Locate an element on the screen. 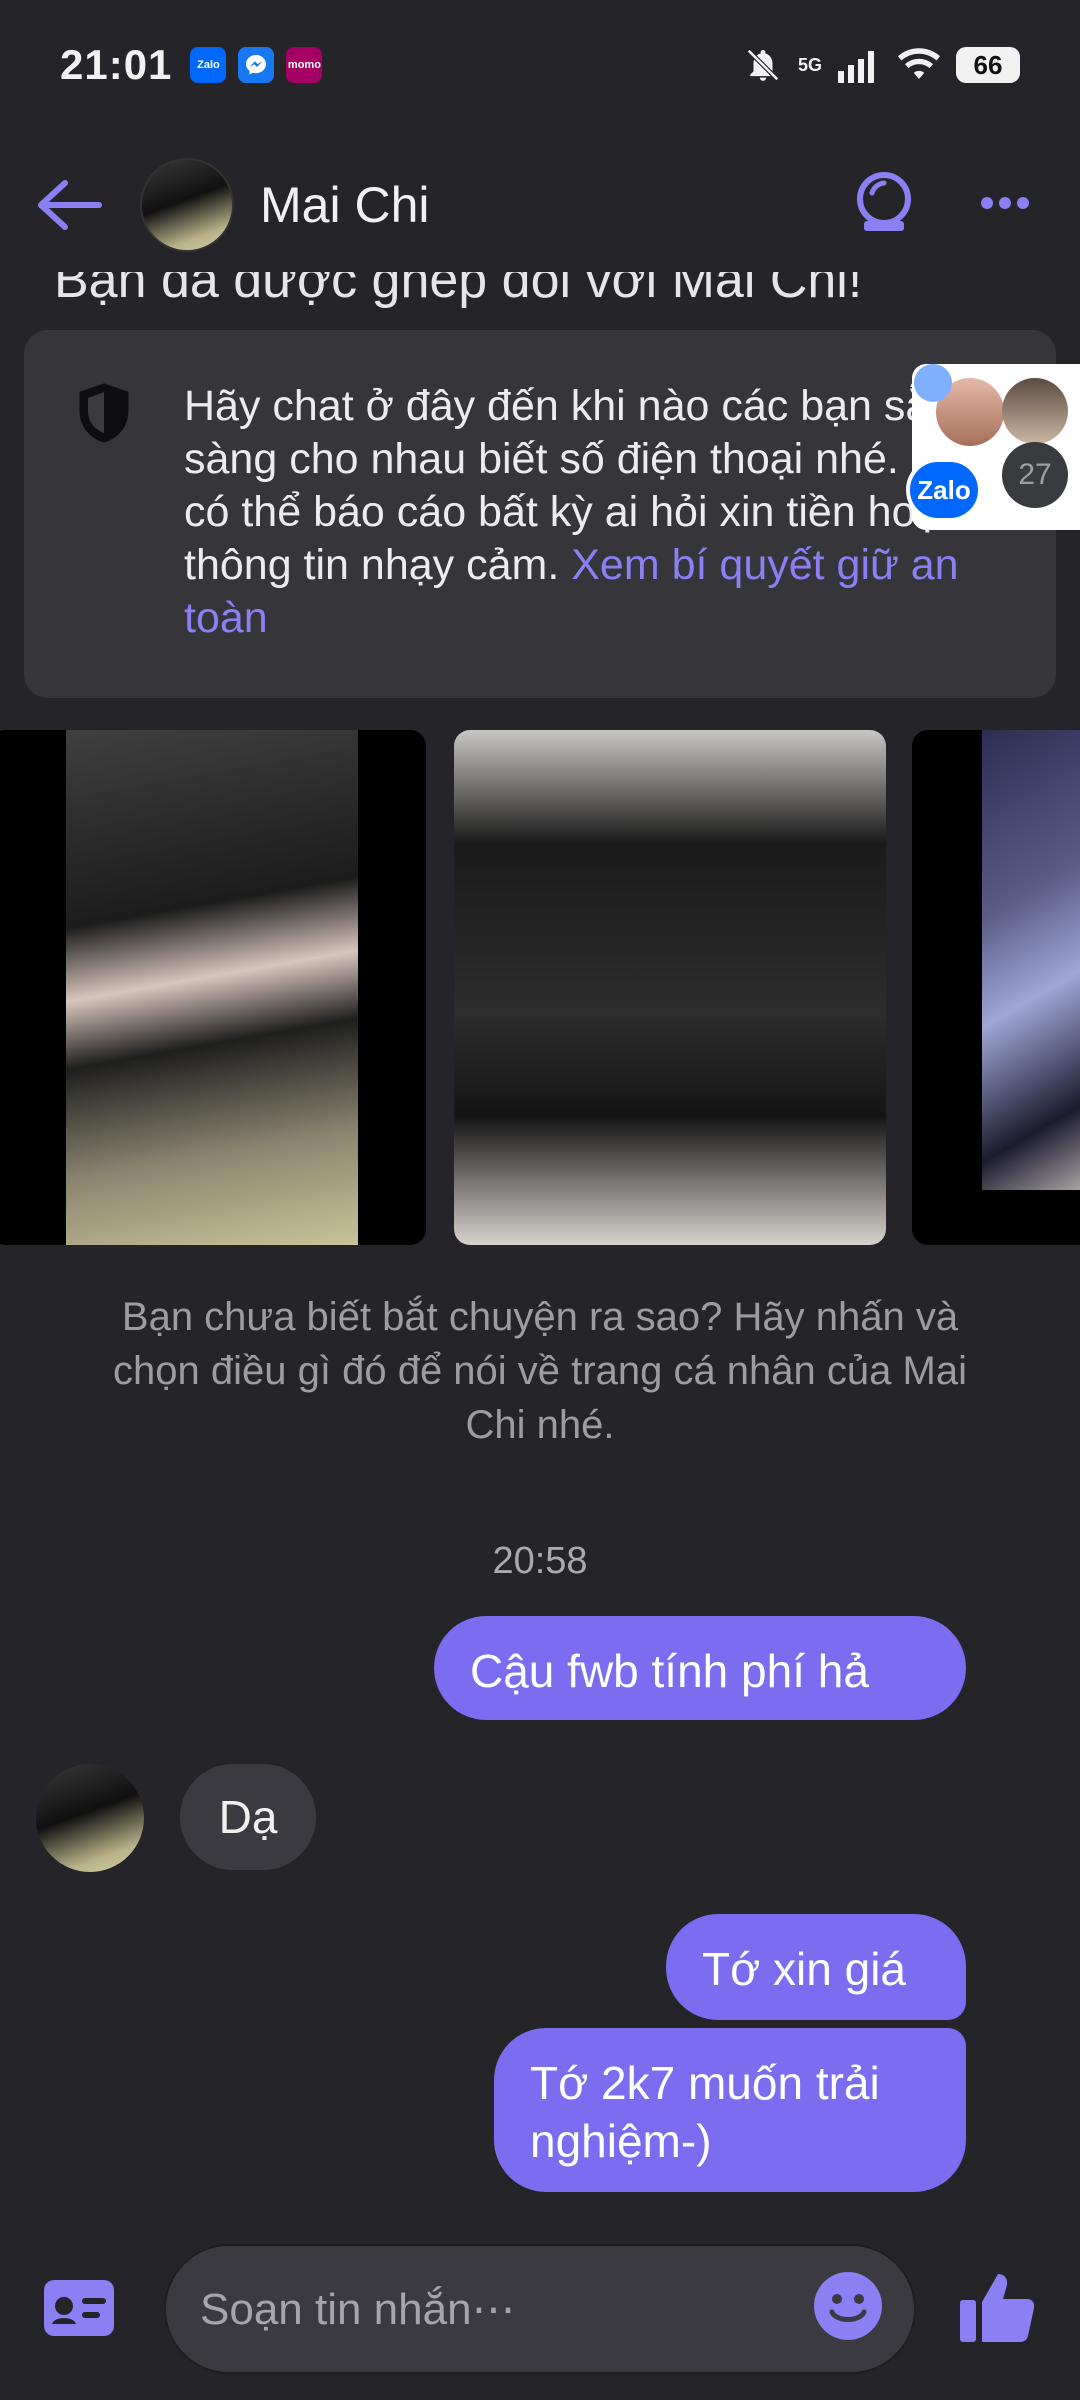 This screenshot has width=1080, height=2400. floating-chat-bubble: 27 Zalo is located at coordinates (993, 447).